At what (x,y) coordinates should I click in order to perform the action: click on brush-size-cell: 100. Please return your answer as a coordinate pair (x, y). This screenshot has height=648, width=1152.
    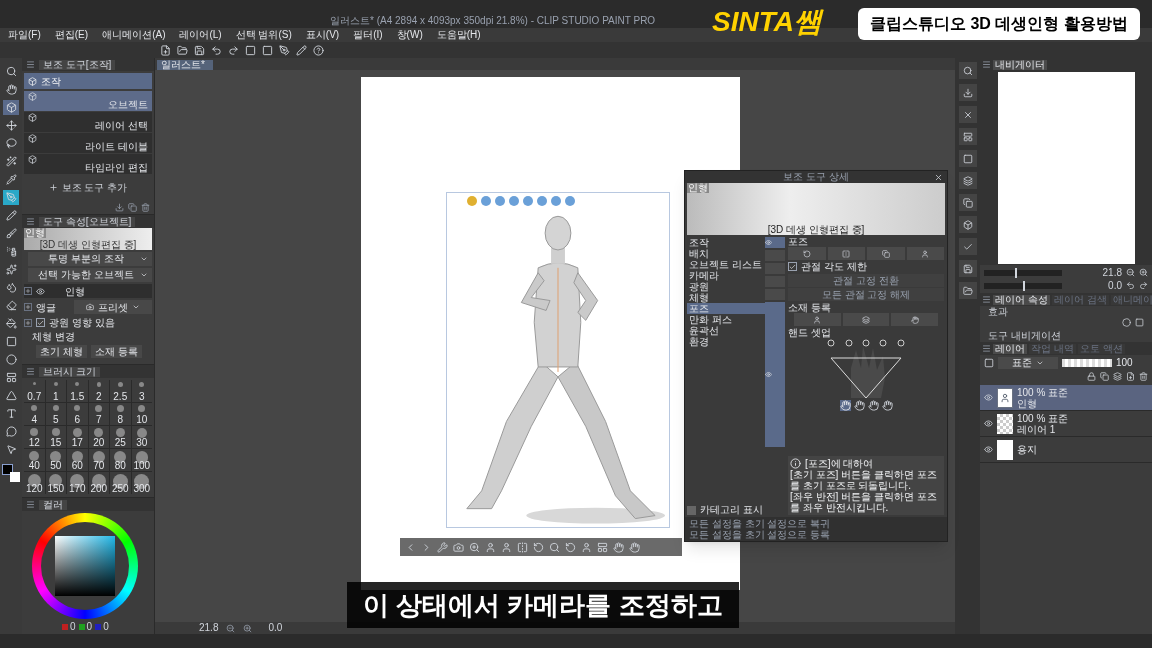
    Looking at the image, I should click on (141, 460).